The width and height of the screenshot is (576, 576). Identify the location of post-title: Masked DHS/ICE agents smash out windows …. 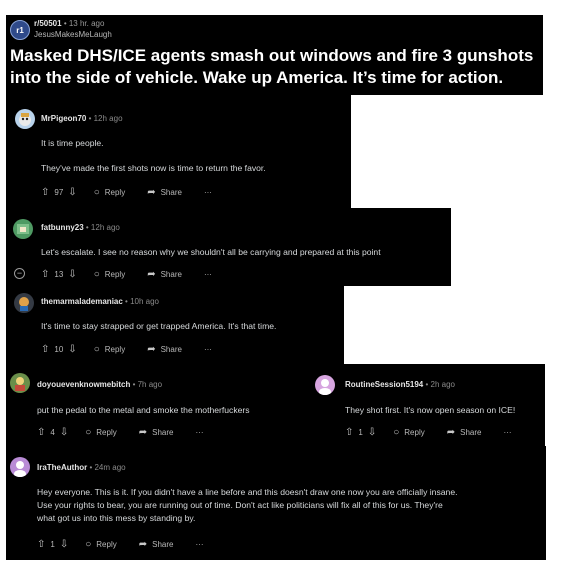
(275, 67).